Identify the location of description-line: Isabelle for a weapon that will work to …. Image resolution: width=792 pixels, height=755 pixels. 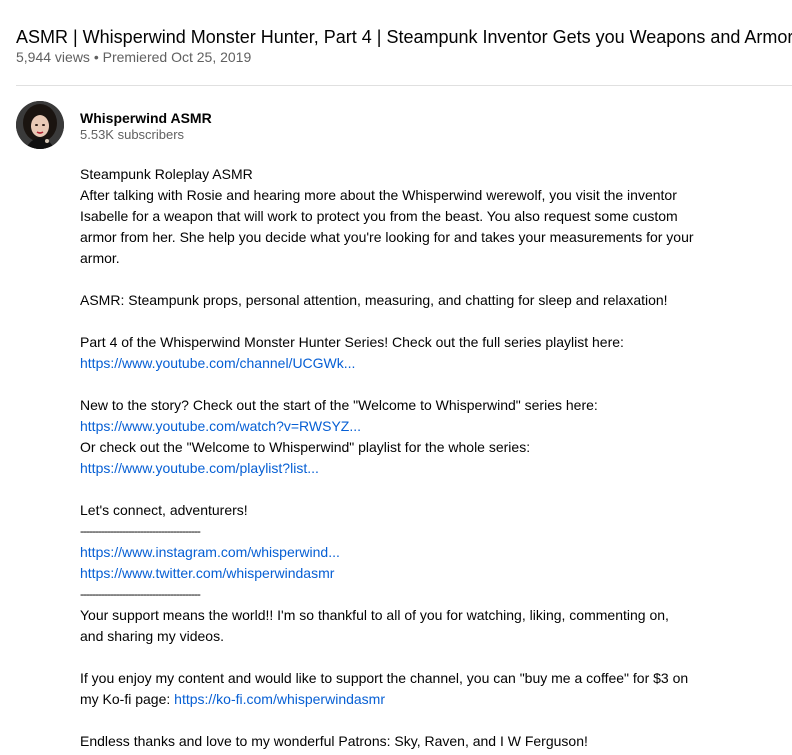
(379, 216).